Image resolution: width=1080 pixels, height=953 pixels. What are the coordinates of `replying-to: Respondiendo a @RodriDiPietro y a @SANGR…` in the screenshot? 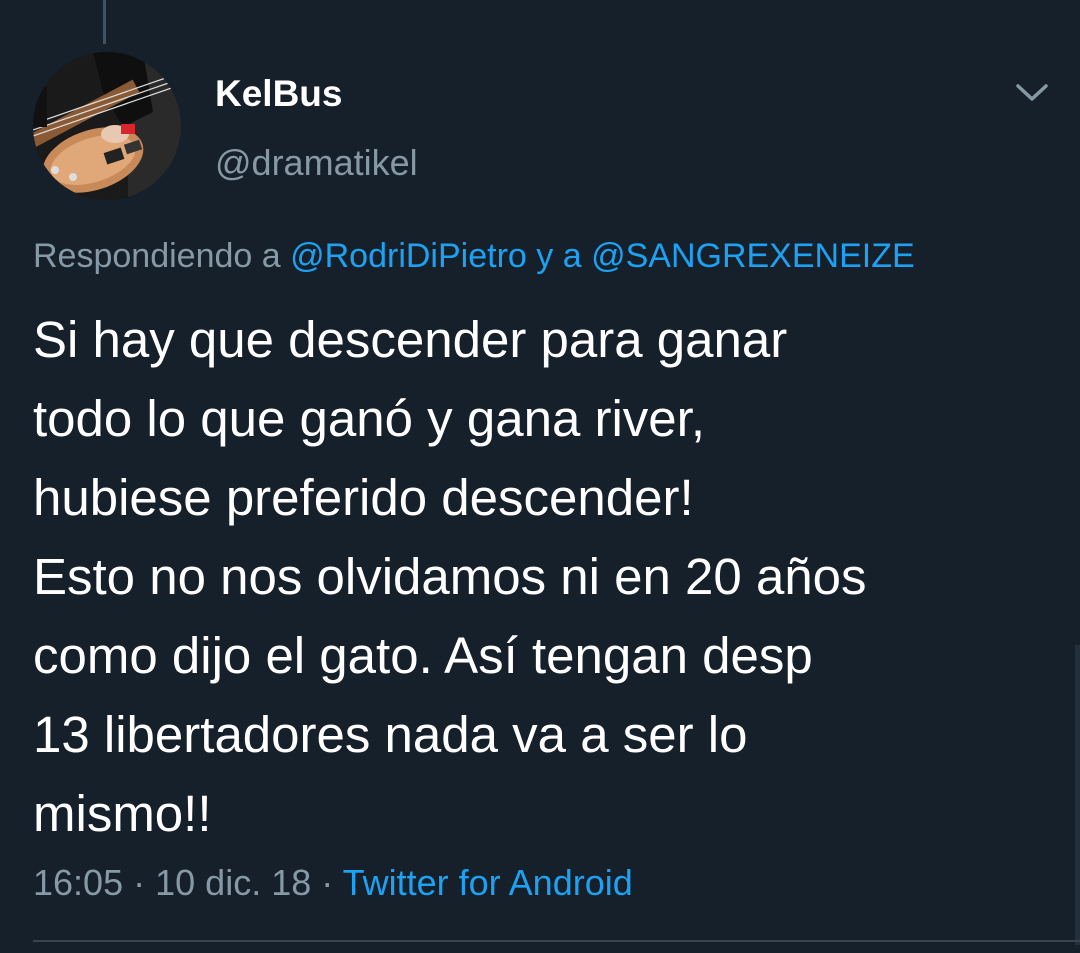 It's located at (474, 256).